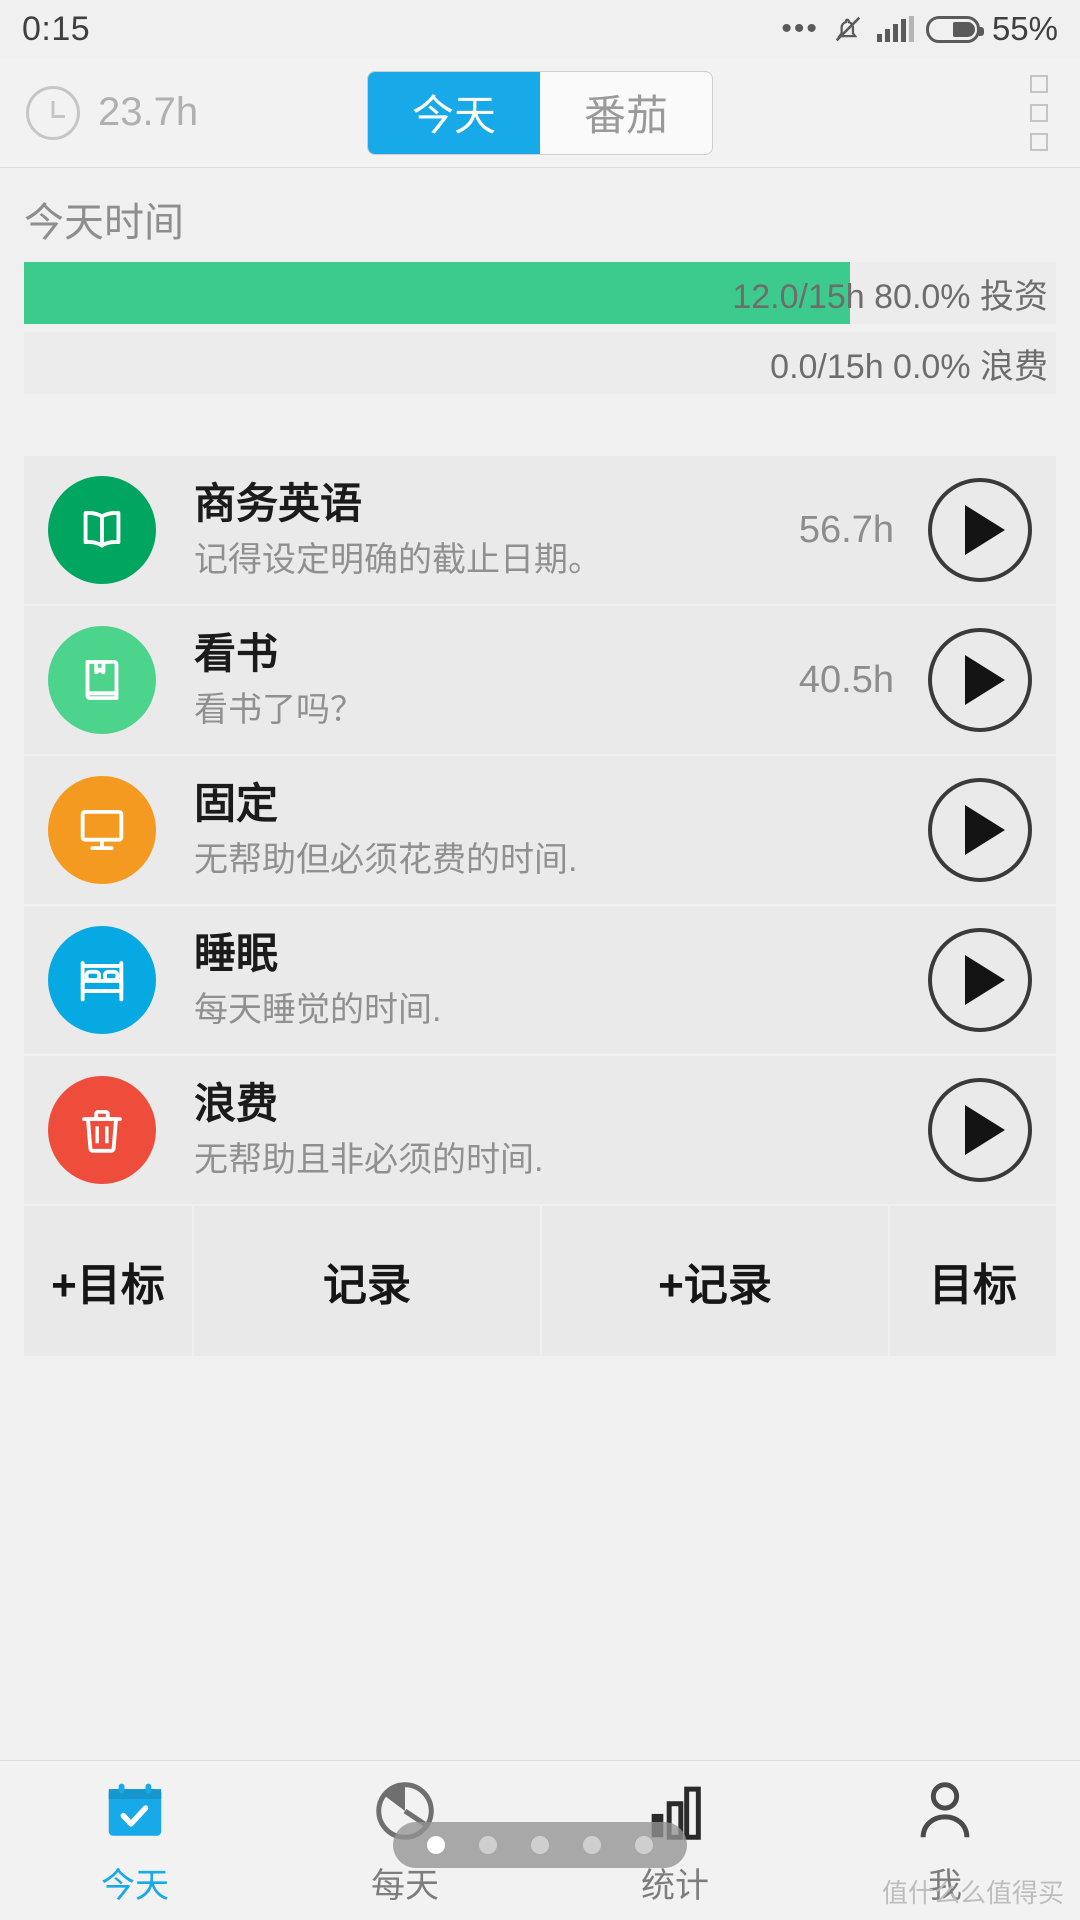 This screenshot has width=1080, height=1920. Describe the element at coordinates (368, 1281) in the screenshot. I see `records-button: 记录` at that location.